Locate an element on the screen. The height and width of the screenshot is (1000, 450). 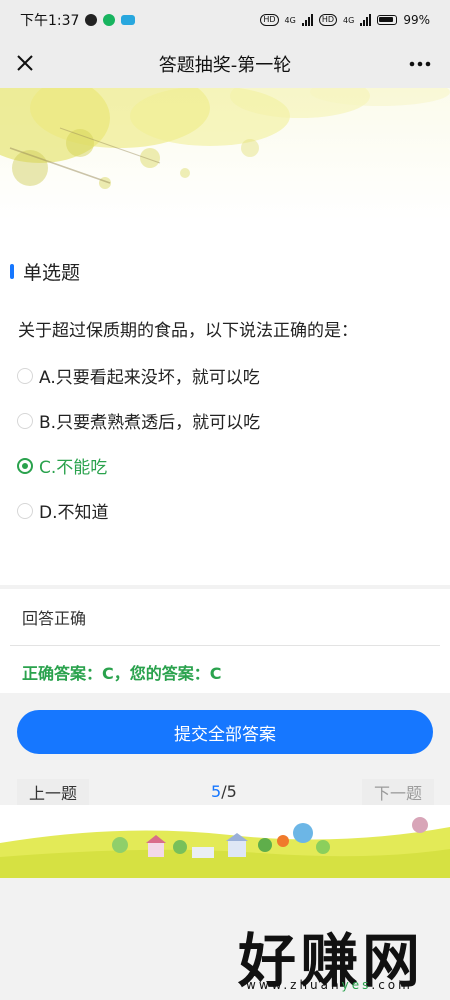
submit-all-answers-button: 提交全部答案 is located at coordinates (225, 732).